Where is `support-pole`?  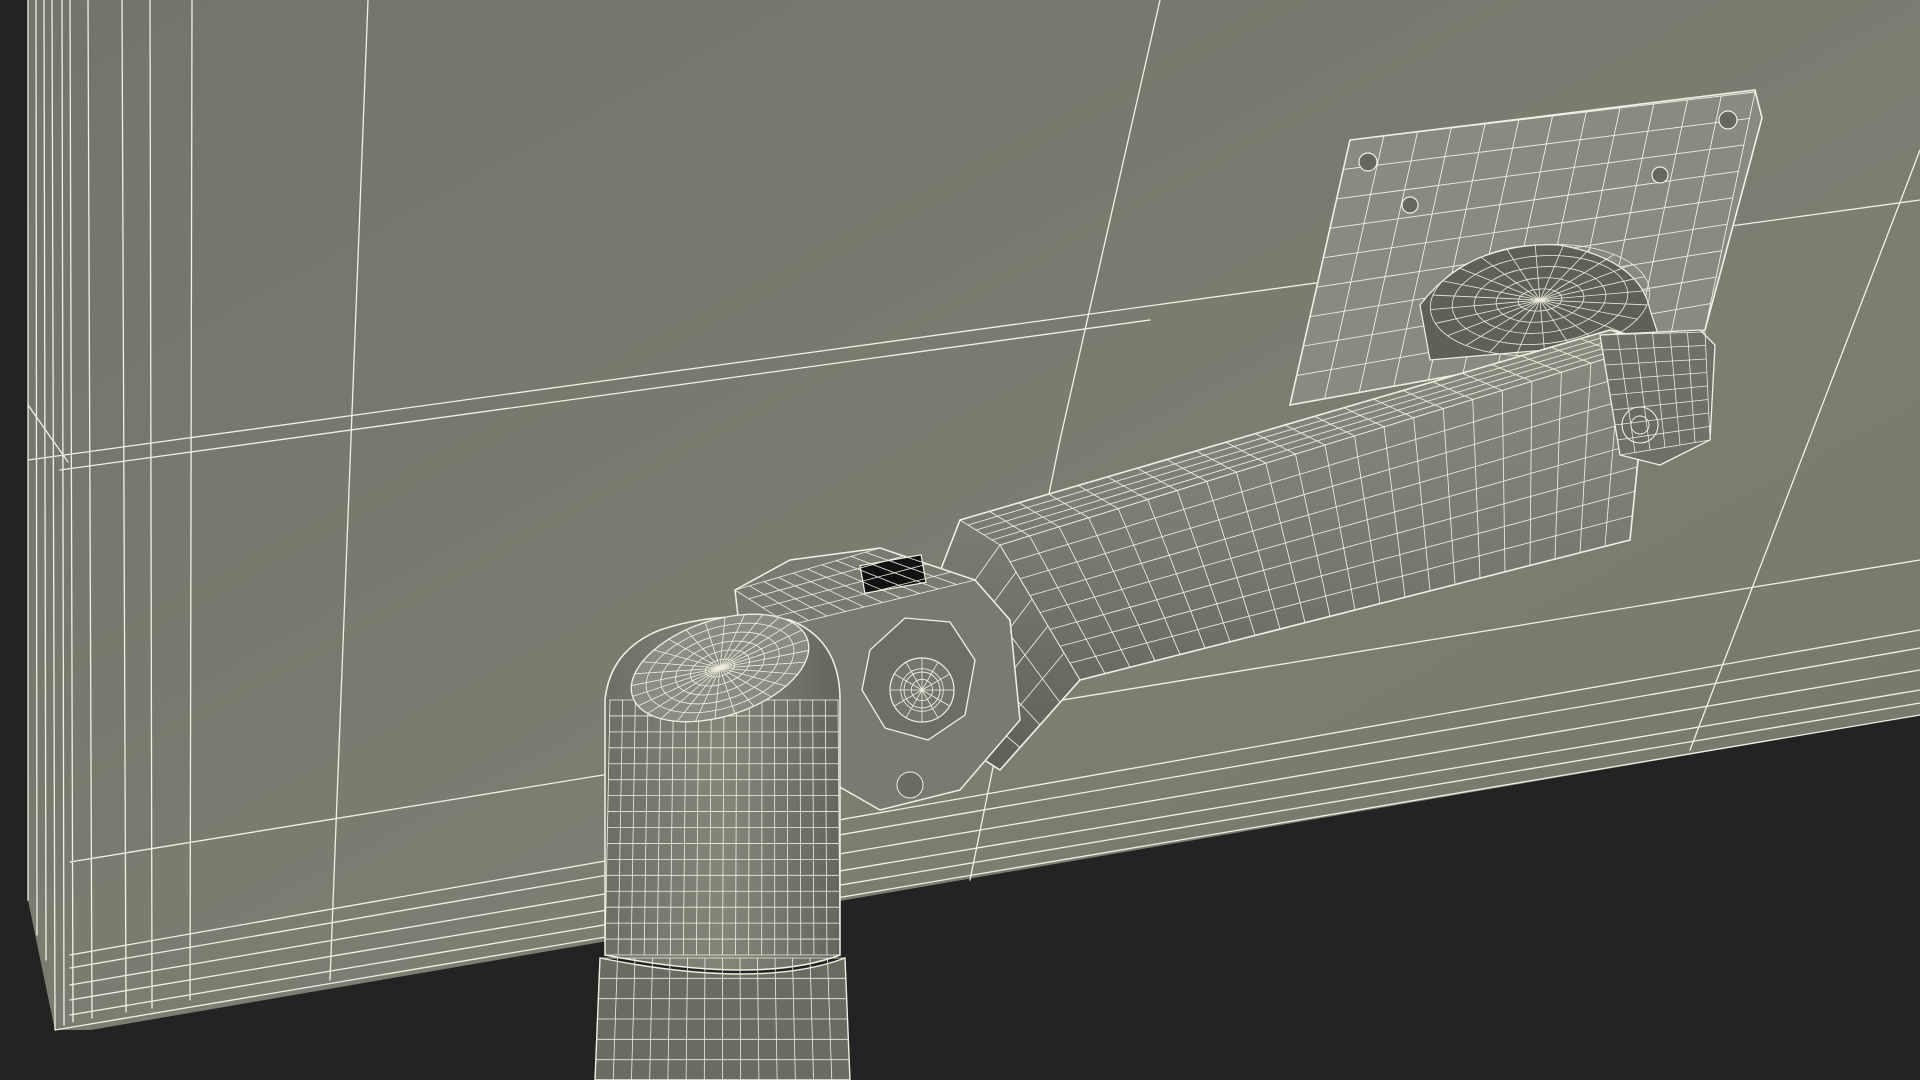 support-pole is located at coordinates (722, 846).